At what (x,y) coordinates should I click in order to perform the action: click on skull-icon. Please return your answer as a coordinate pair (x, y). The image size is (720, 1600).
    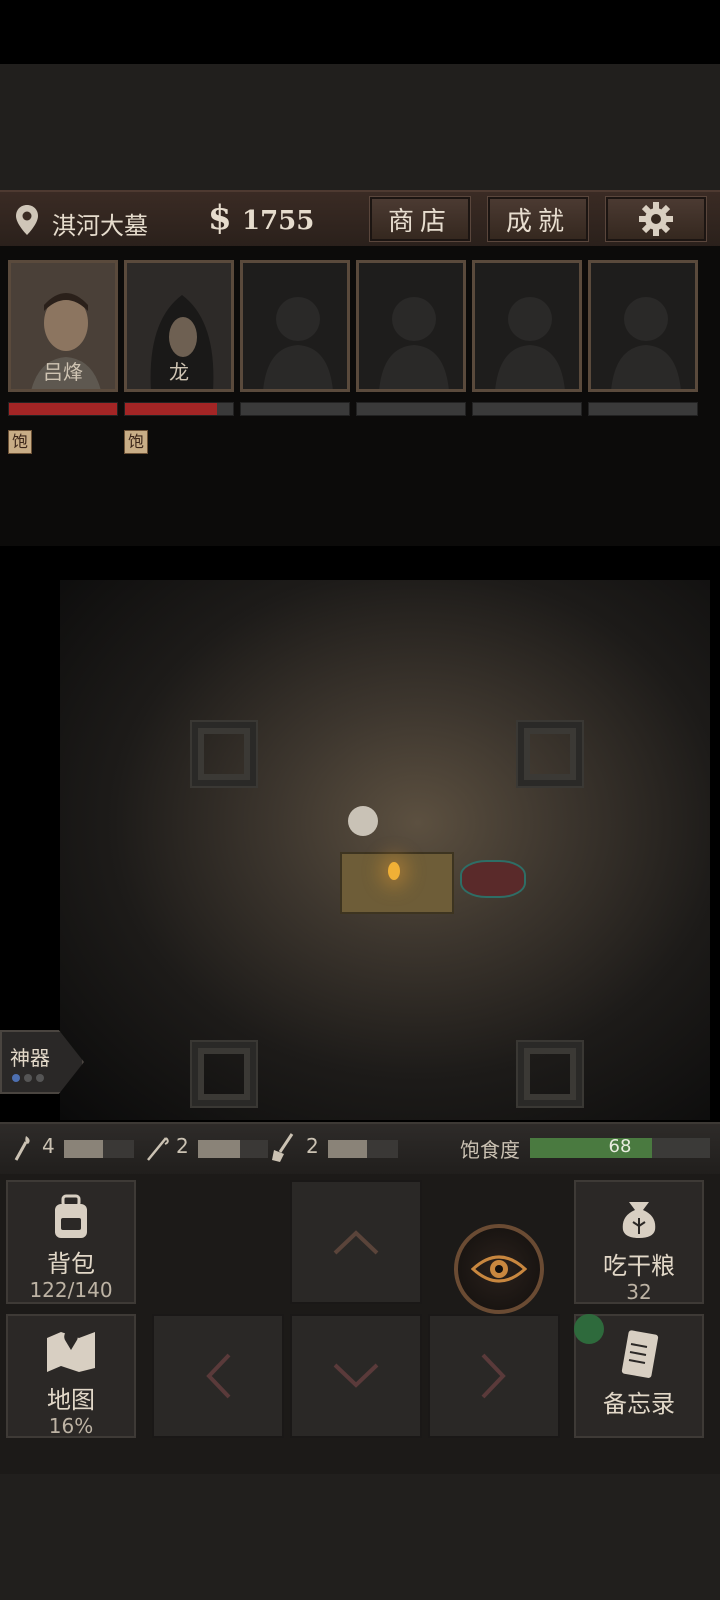
    Looking at the image, I should click on (363, 821).